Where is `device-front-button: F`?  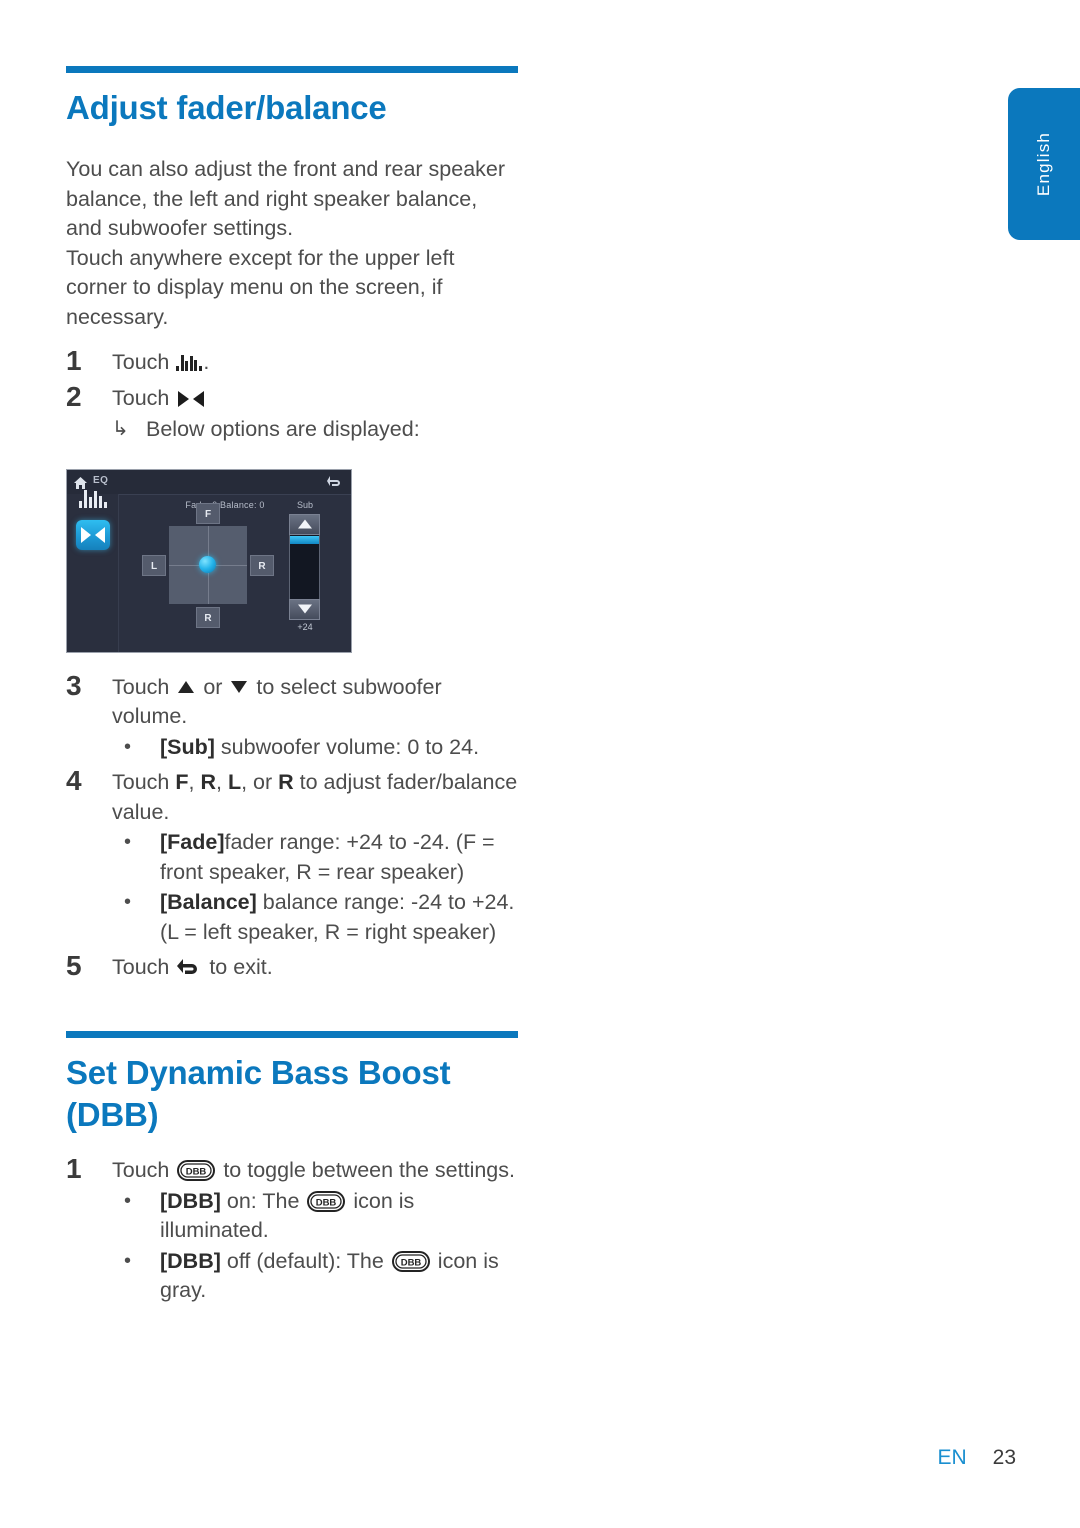
device-front-button: F is located at coordinates (208, 513).